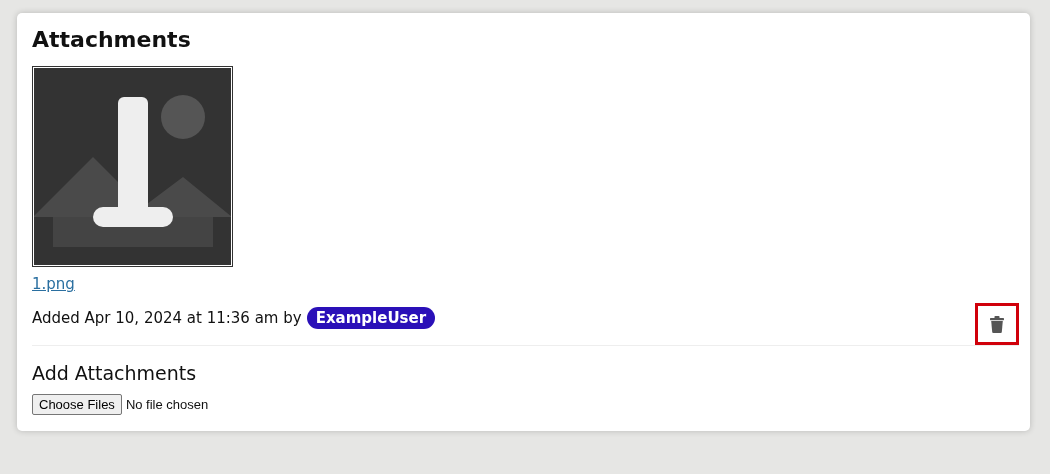  I want to click on added-text: Added Apr 10, 2024 at 11:36 am by, so click(167, 318).